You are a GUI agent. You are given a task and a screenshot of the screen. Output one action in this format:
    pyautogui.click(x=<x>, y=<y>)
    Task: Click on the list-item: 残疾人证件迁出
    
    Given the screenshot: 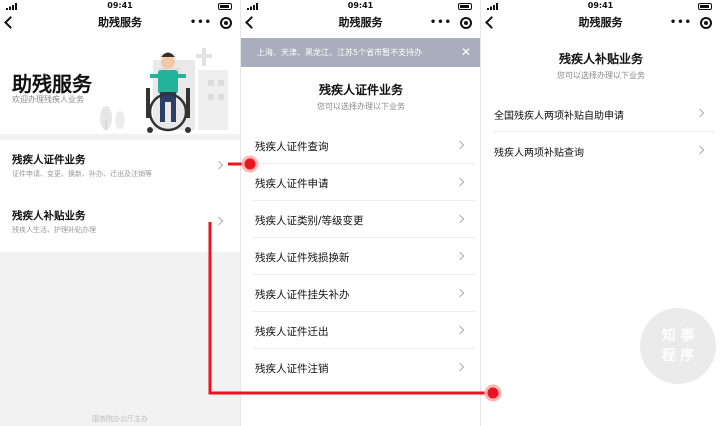 What is the action you would take?
    pyautogui.click(x=364, y=330)
    